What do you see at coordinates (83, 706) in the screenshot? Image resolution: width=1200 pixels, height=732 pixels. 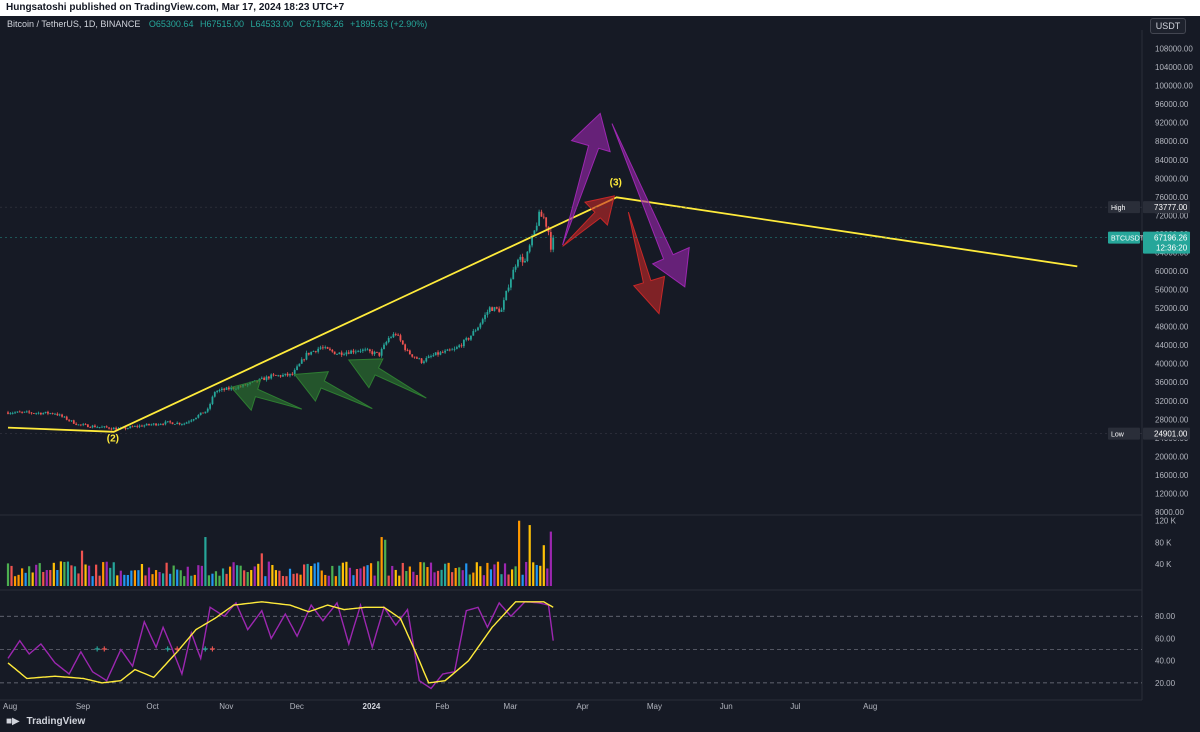 I see `time-tick-label: Sep` at bounding box center [83, 706].